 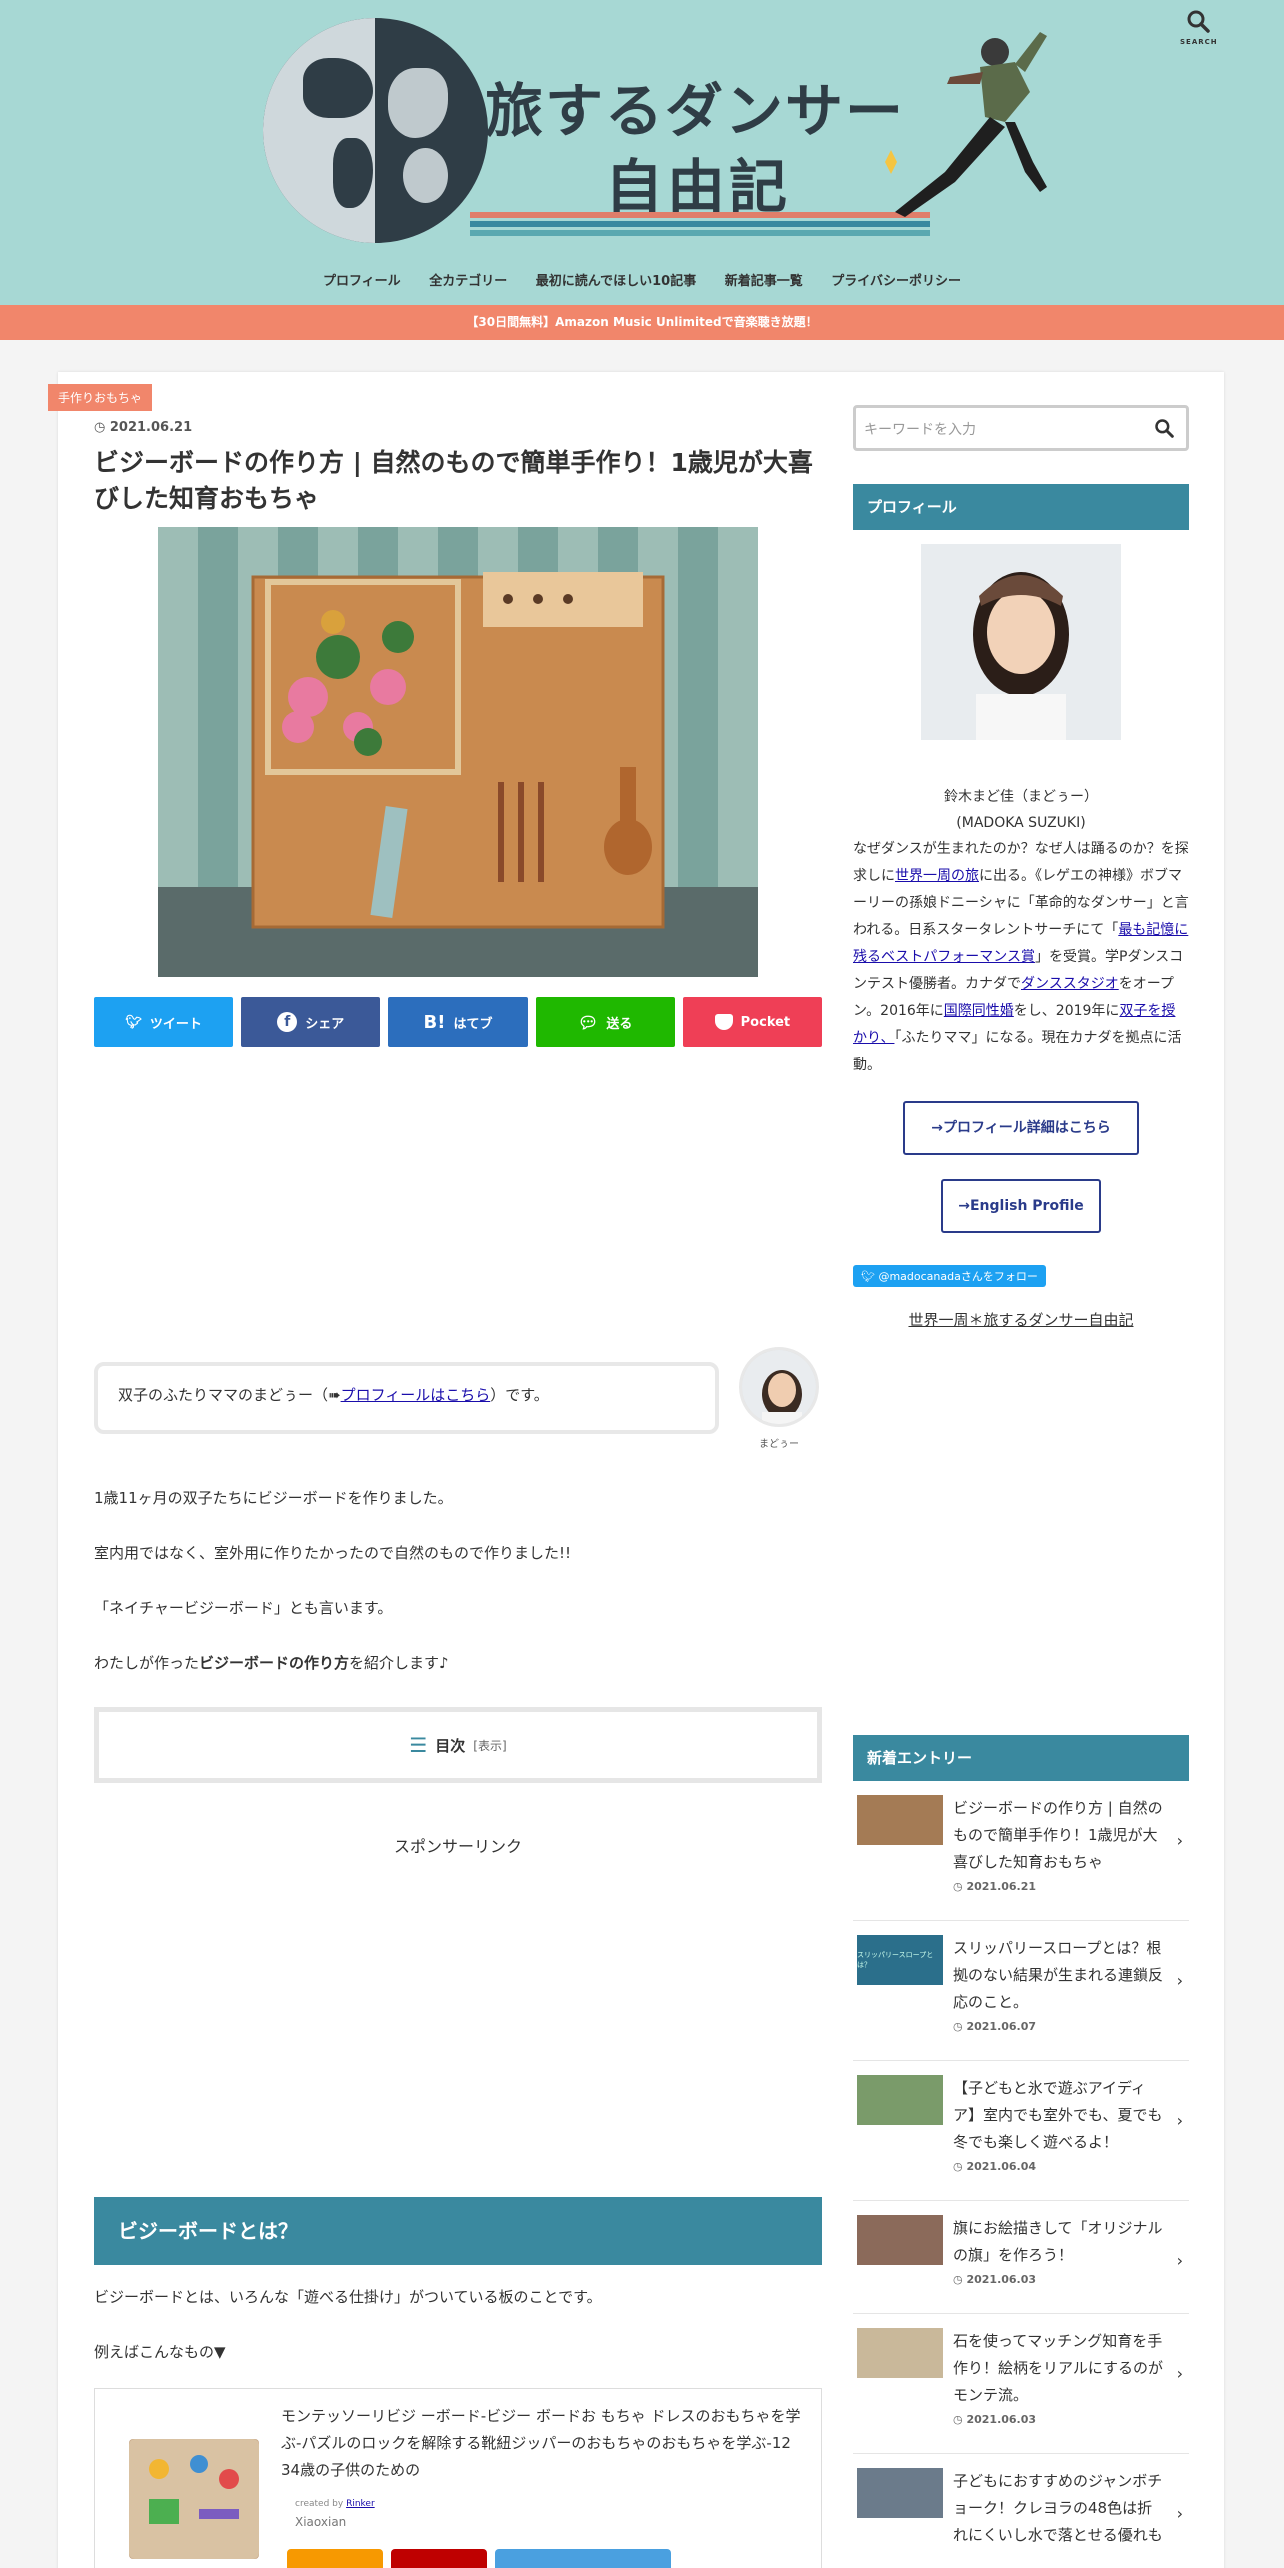 I want to click on product-shop-buttons, so click(x=479, y=2558).